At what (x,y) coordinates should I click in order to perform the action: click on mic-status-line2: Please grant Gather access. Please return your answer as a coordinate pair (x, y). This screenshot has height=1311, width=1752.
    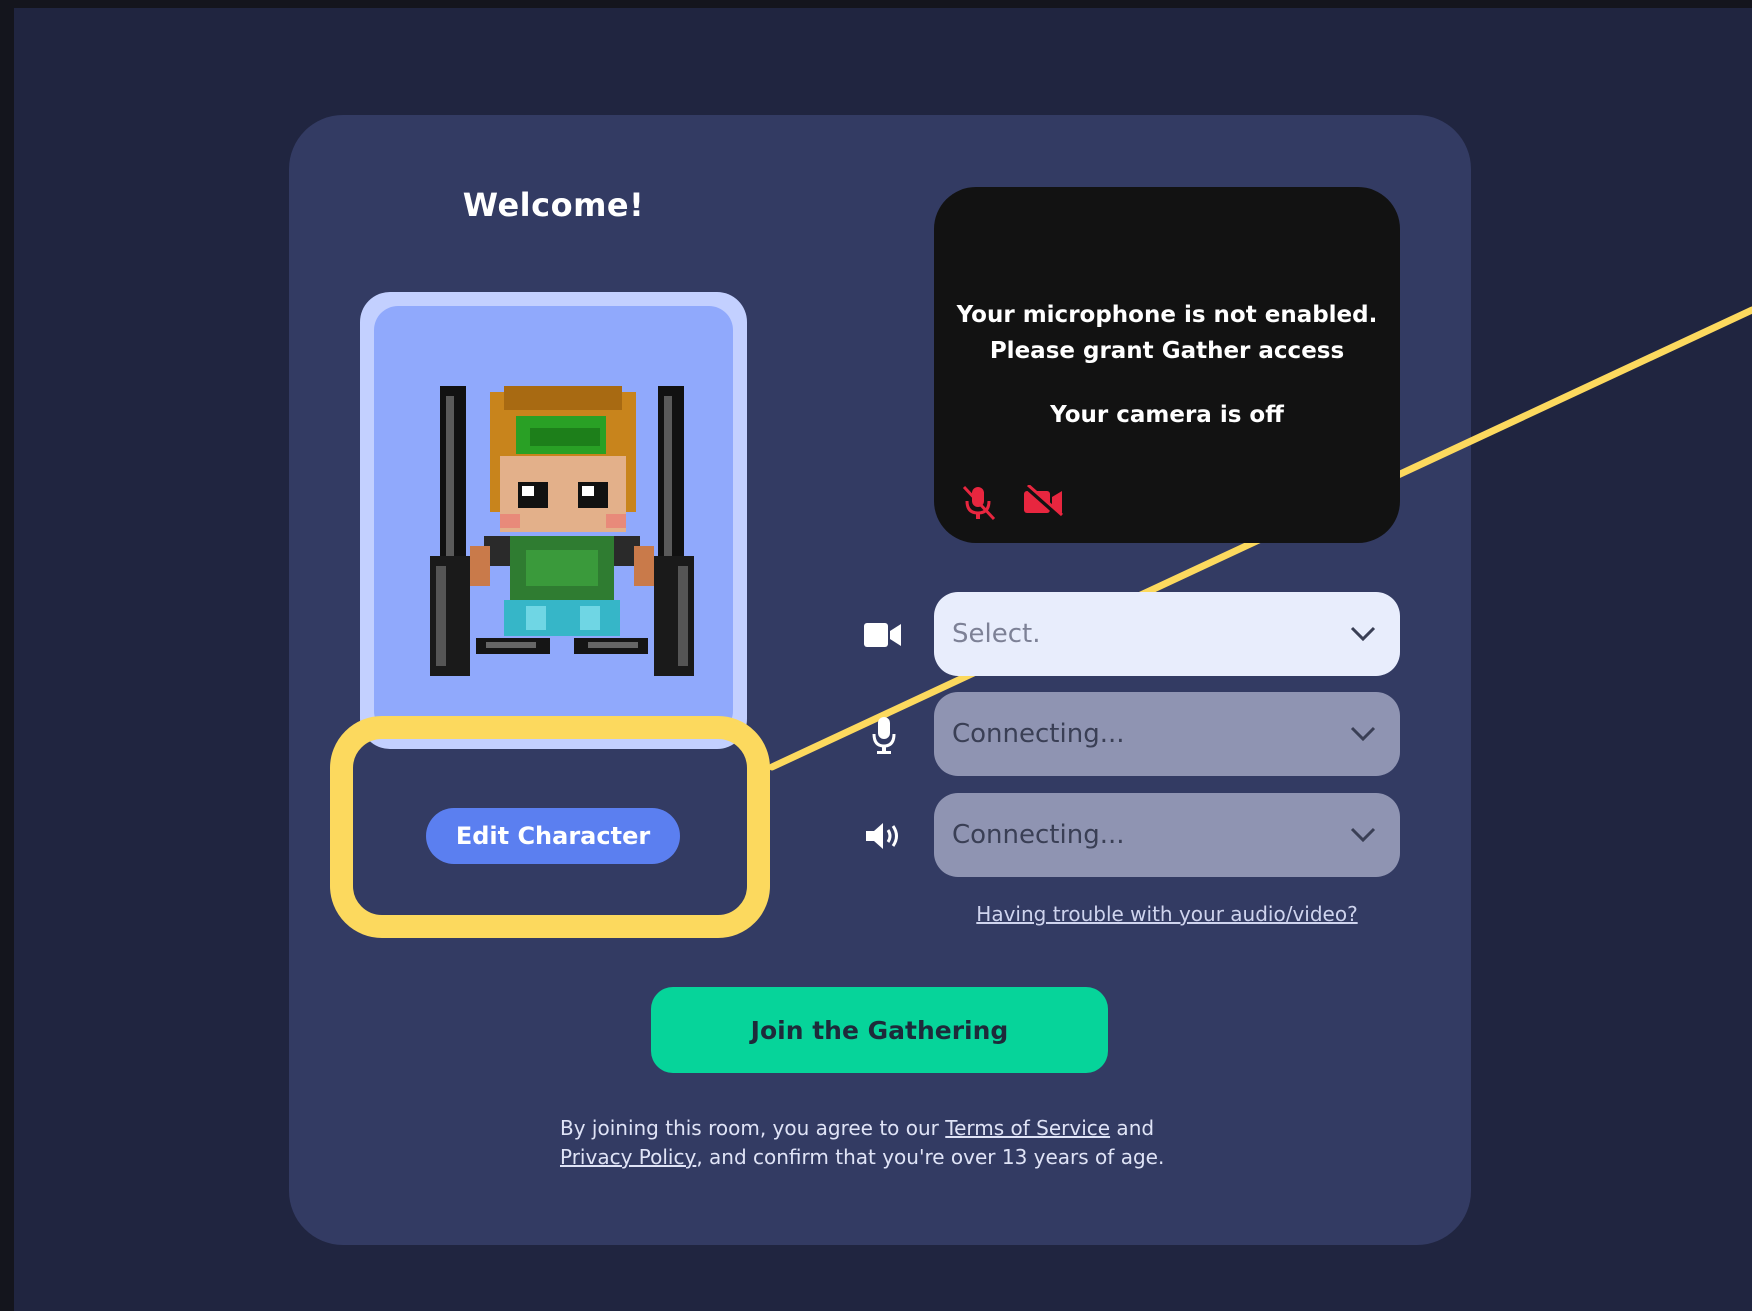
    Looking at the image, I should click on (1167, 351).